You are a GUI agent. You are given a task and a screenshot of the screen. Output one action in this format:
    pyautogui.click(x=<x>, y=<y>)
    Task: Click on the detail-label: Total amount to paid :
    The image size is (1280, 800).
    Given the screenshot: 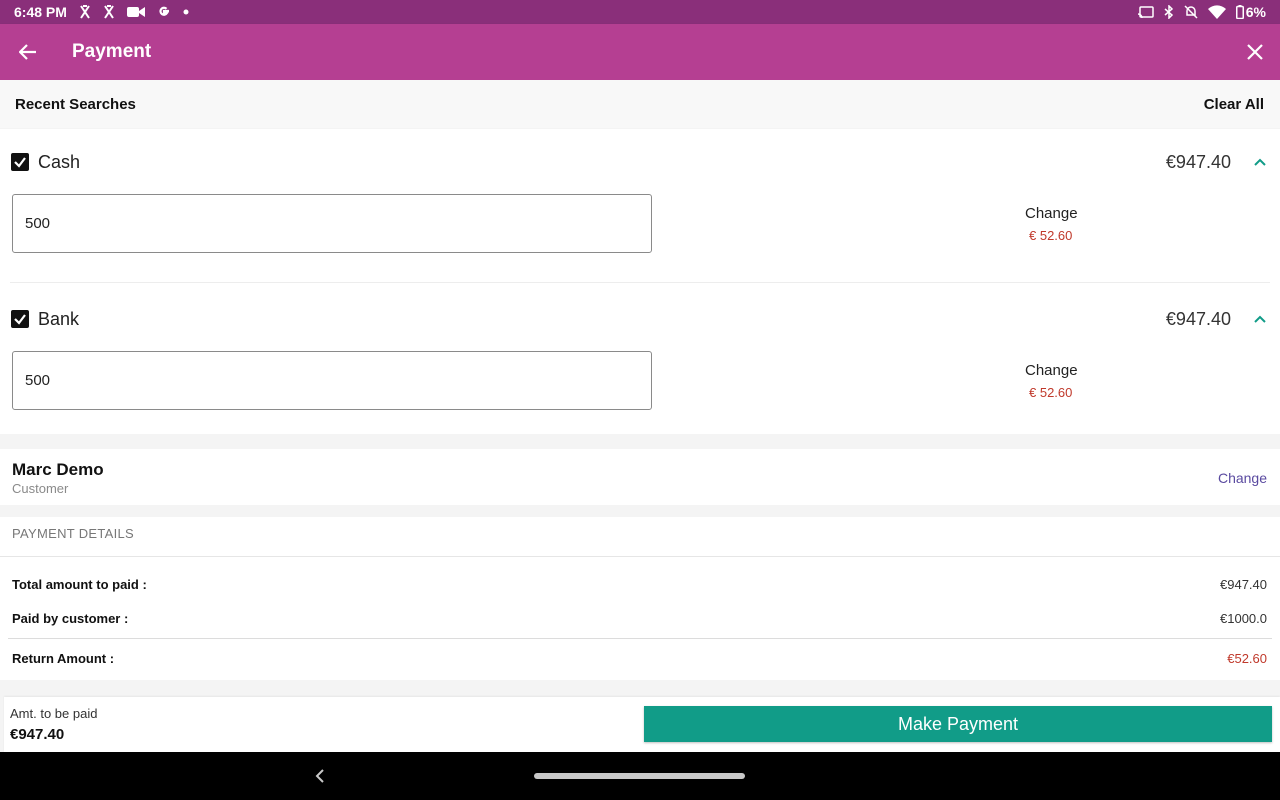 What is the action you would take?
    pyautogui.click(x=79, y=584)
    